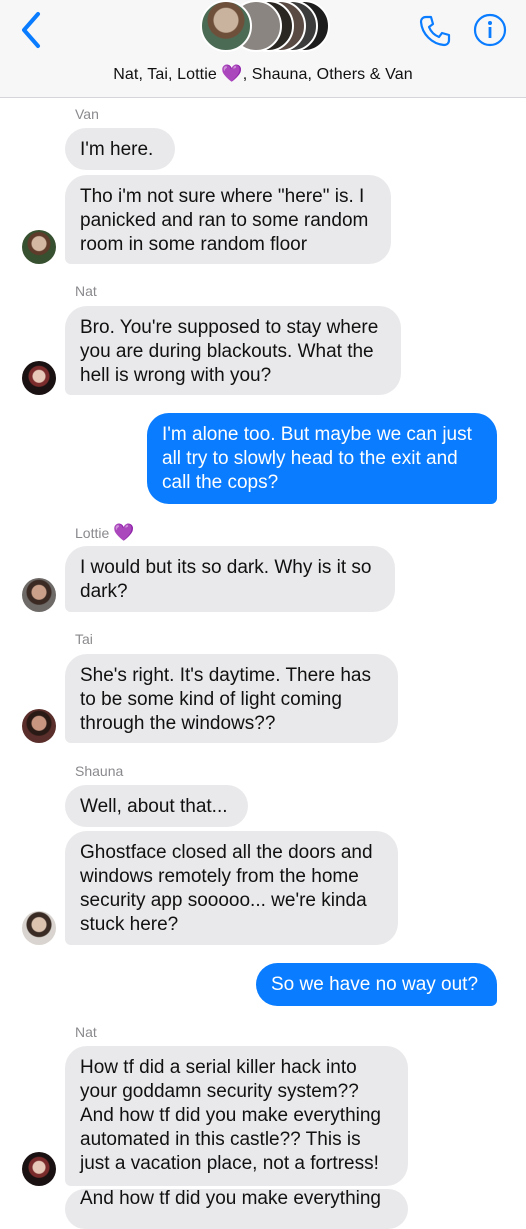 The image size is (526, 1229). What do you see at coordinates (120, 149) in the screenshot?
I see `message-bubble: I'm here.` at bounding box center [120, 149].